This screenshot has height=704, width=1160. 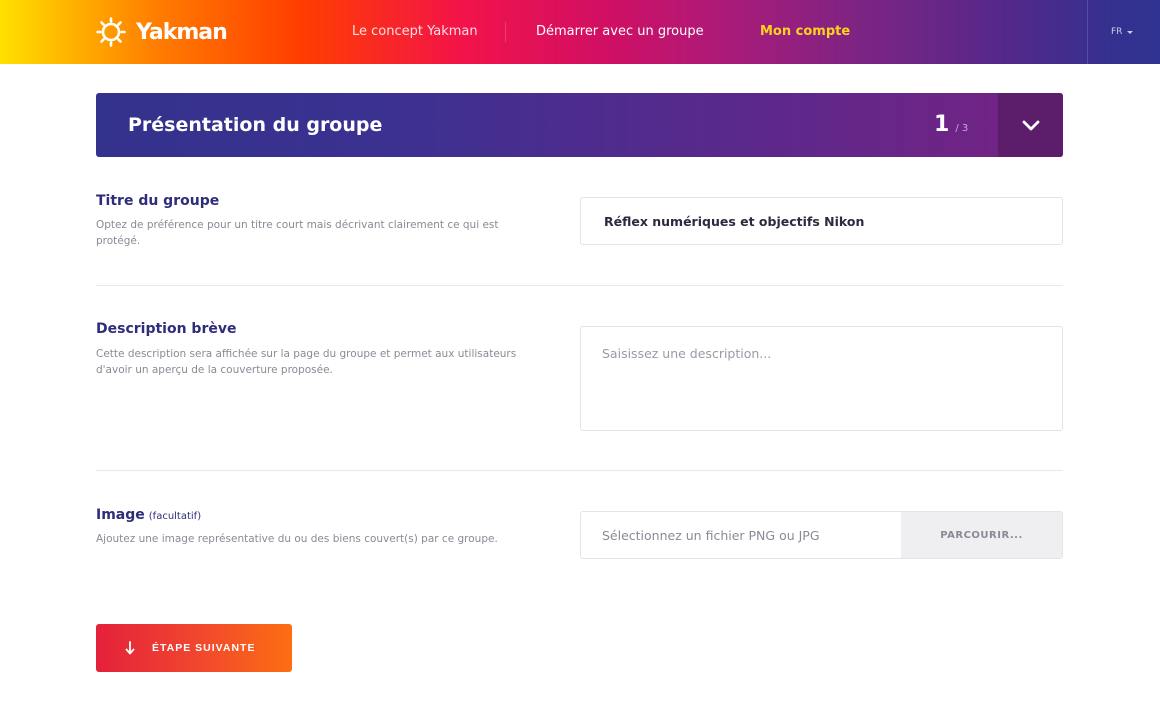 I want to click on step-banner: Présentation du groupe 1 / 3, so click(x=579, y=125).